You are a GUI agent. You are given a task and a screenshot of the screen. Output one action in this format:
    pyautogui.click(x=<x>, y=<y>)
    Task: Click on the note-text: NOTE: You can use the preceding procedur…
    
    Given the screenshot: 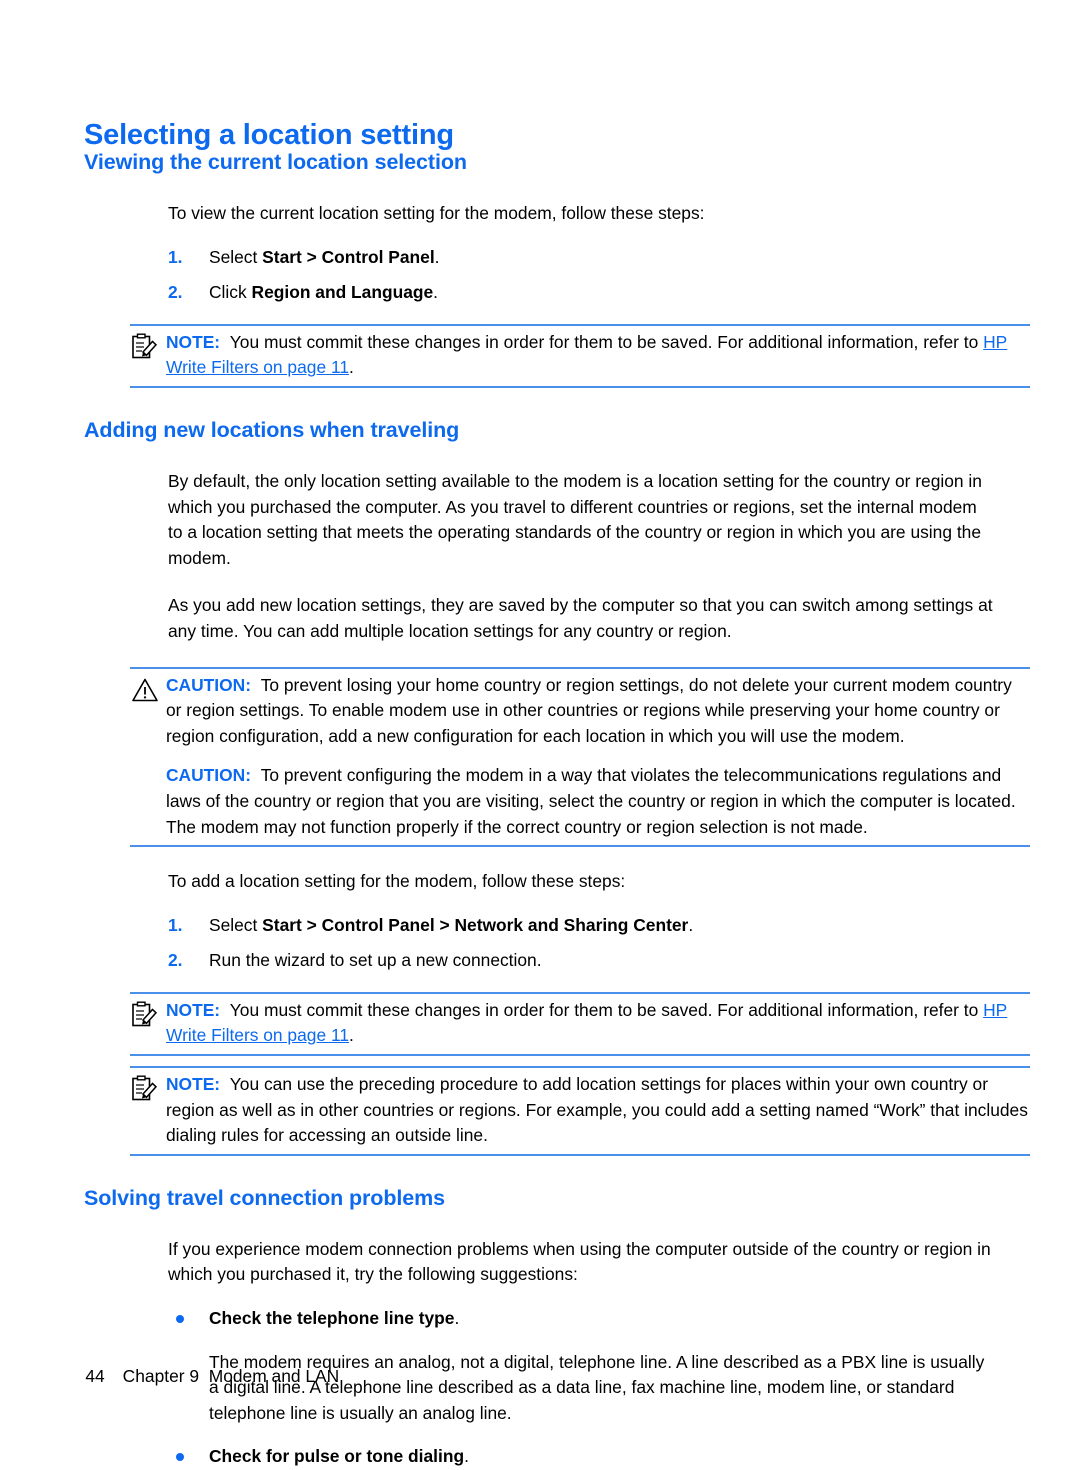 What is the action you would take?
    pyautogui.click(x=598, y=1110)
    